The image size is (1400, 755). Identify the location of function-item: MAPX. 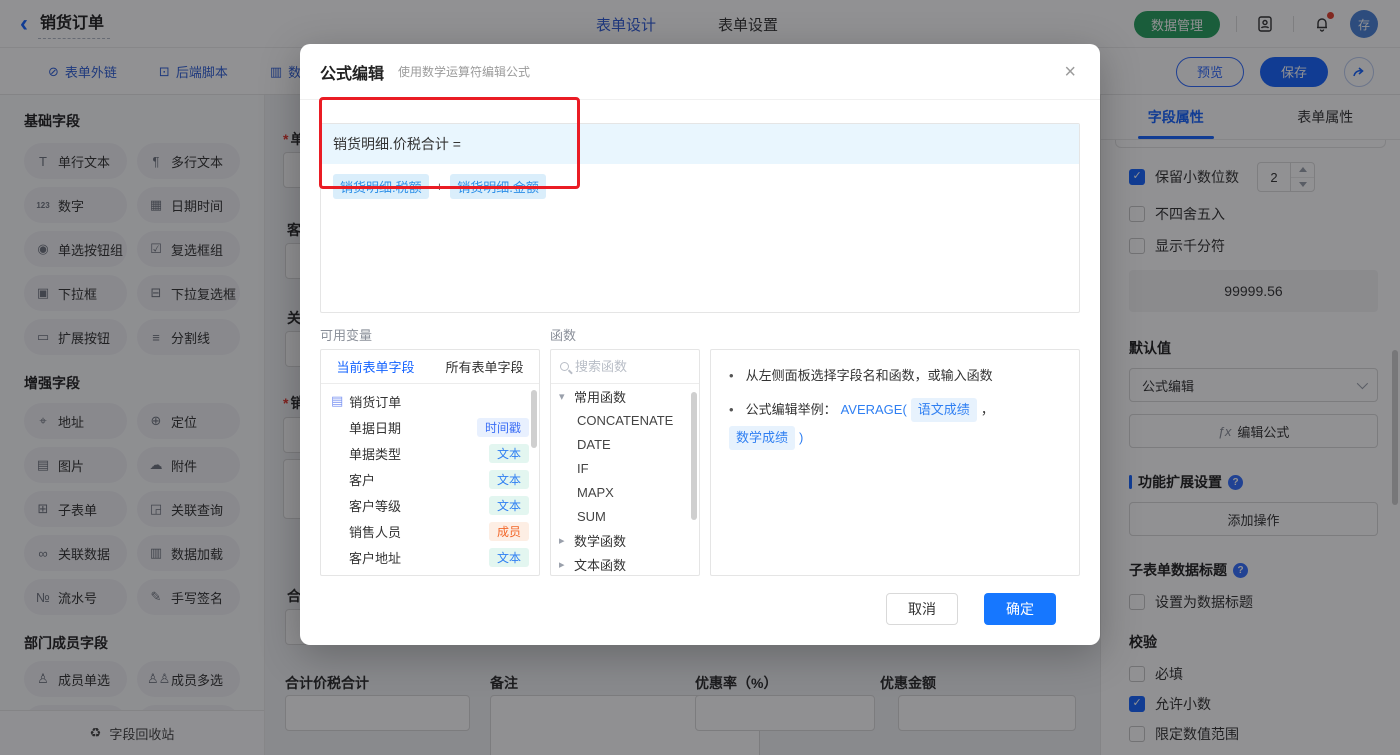
(625, 492).